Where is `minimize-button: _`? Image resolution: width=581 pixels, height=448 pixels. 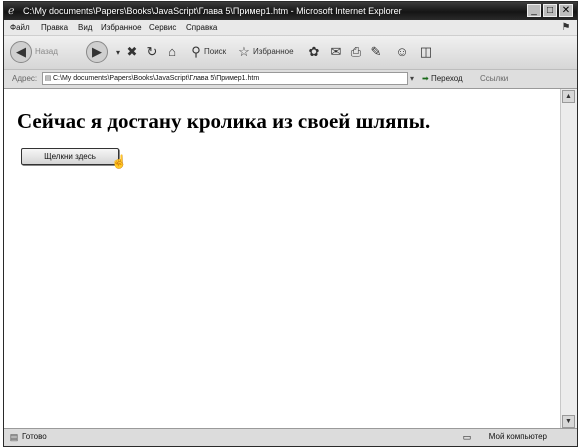
minimize-button: _ is located at coordinates (534, 10).